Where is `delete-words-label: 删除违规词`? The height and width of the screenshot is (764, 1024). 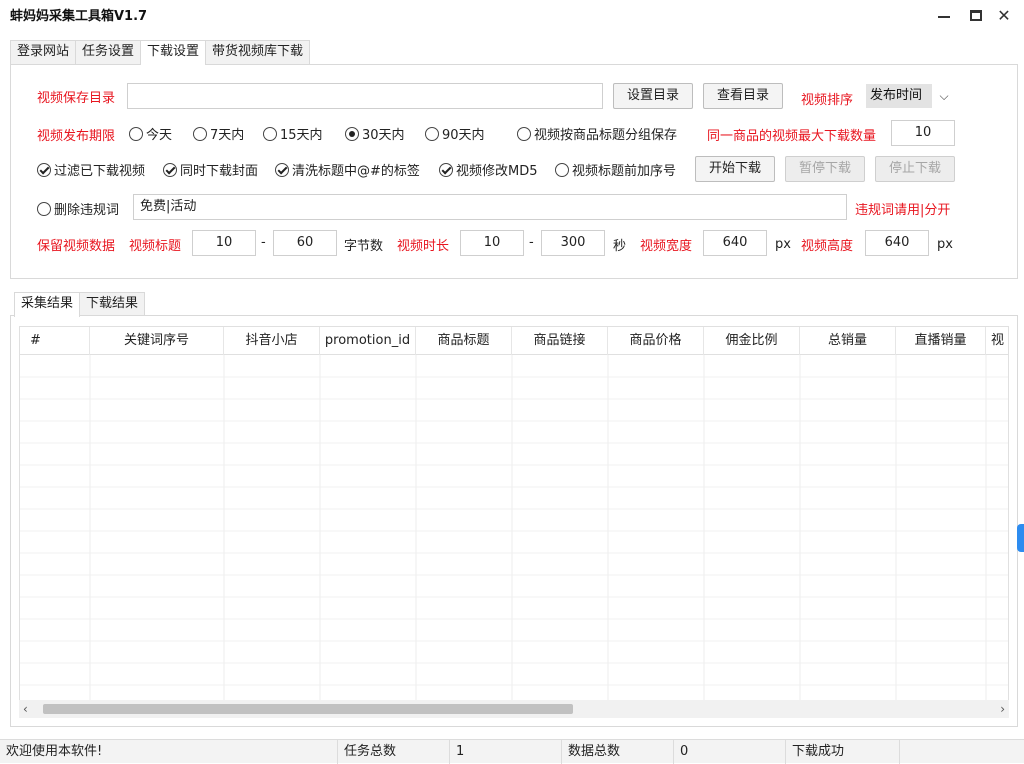 delete-words-label: 删除违规词 is located at coordinates (87, 210).